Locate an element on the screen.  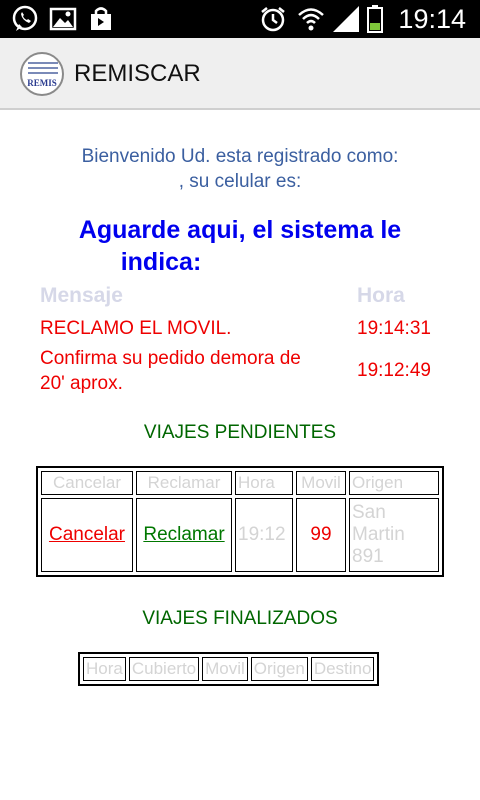
message-row-1-time: 19:14:31 is located at coordinates (394, 328).